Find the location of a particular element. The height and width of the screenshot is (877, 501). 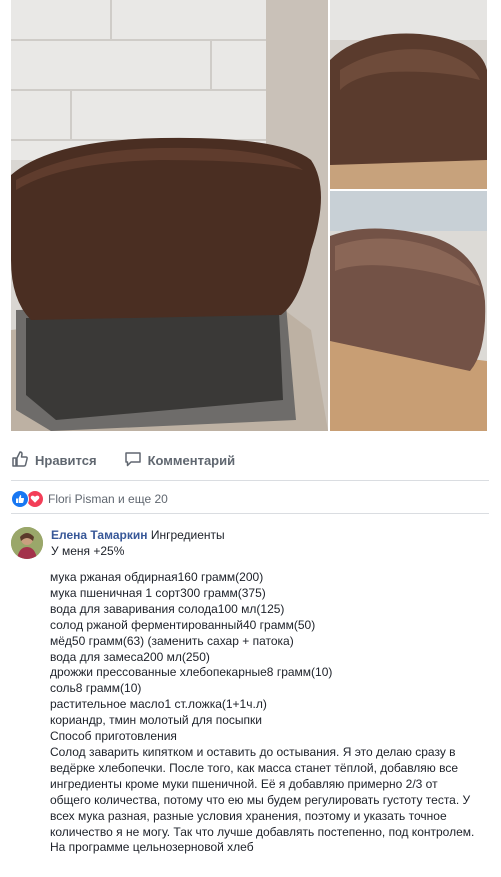

ingredient-line: мука пшеничная 1 сорт300 грамм(375) is located at coordinates (158, 592).